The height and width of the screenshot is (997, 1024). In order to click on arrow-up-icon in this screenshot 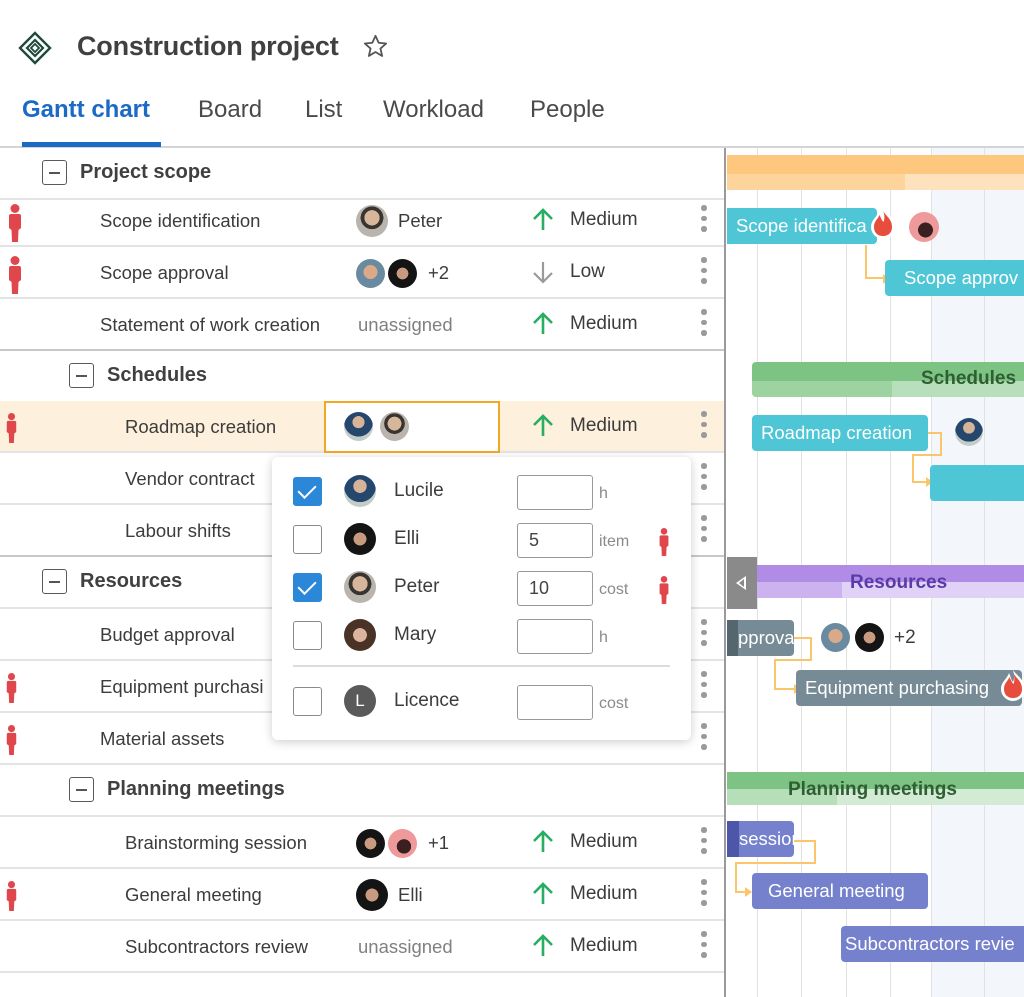, I will do `click(543, 841)`.